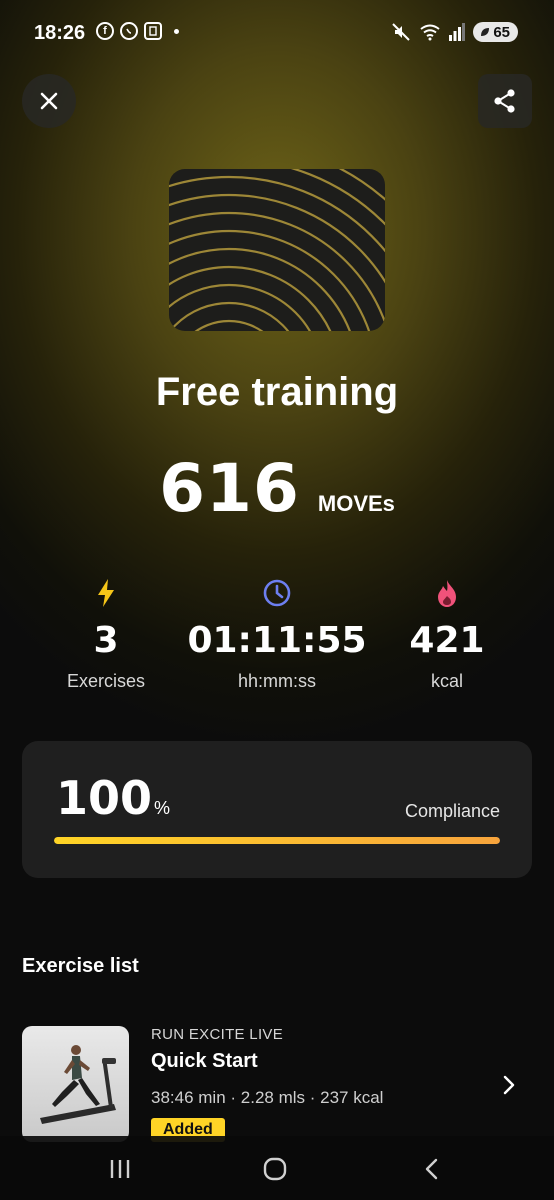 Image resolution: width=554 pixels, height=1200 pixels. I want to click on notification-icons: f, so click(137, 31).